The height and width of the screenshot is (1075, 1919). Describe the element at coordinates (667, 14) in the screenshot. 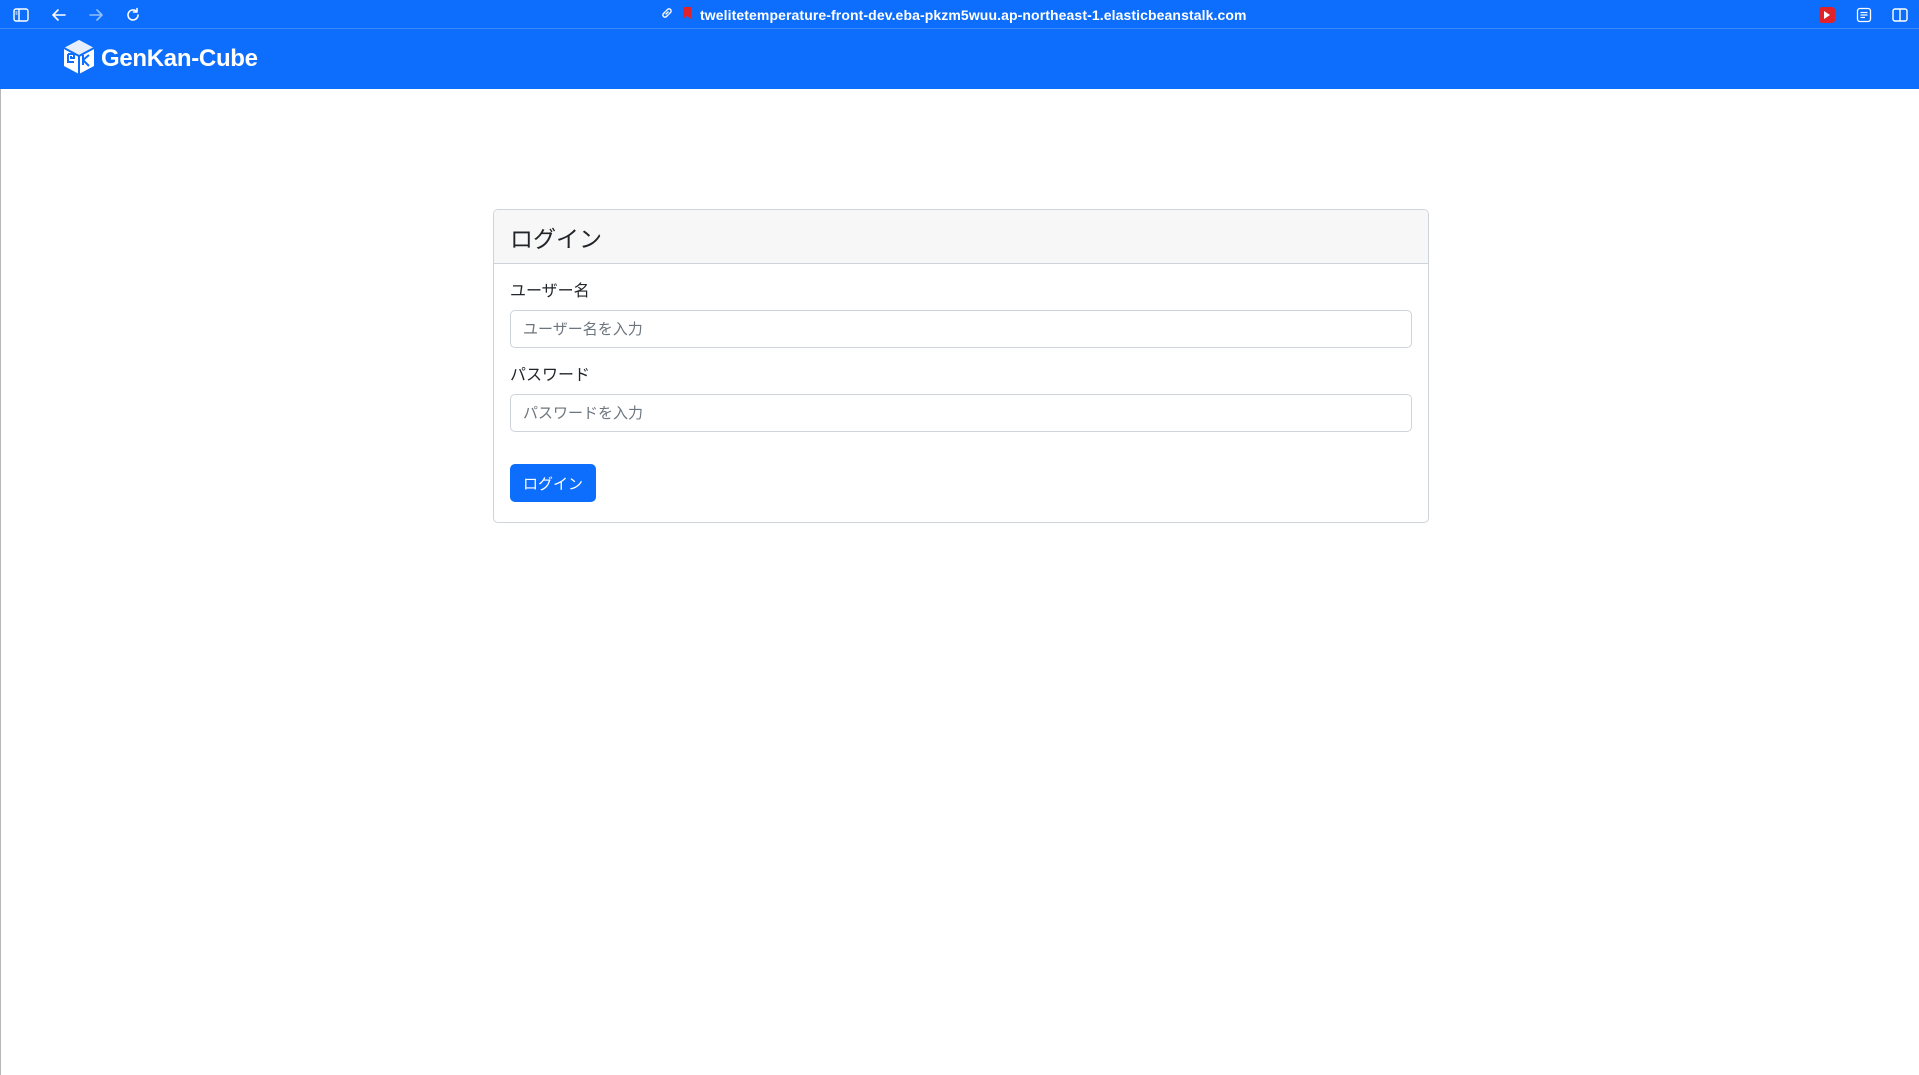

I see `link-icon` at that location.